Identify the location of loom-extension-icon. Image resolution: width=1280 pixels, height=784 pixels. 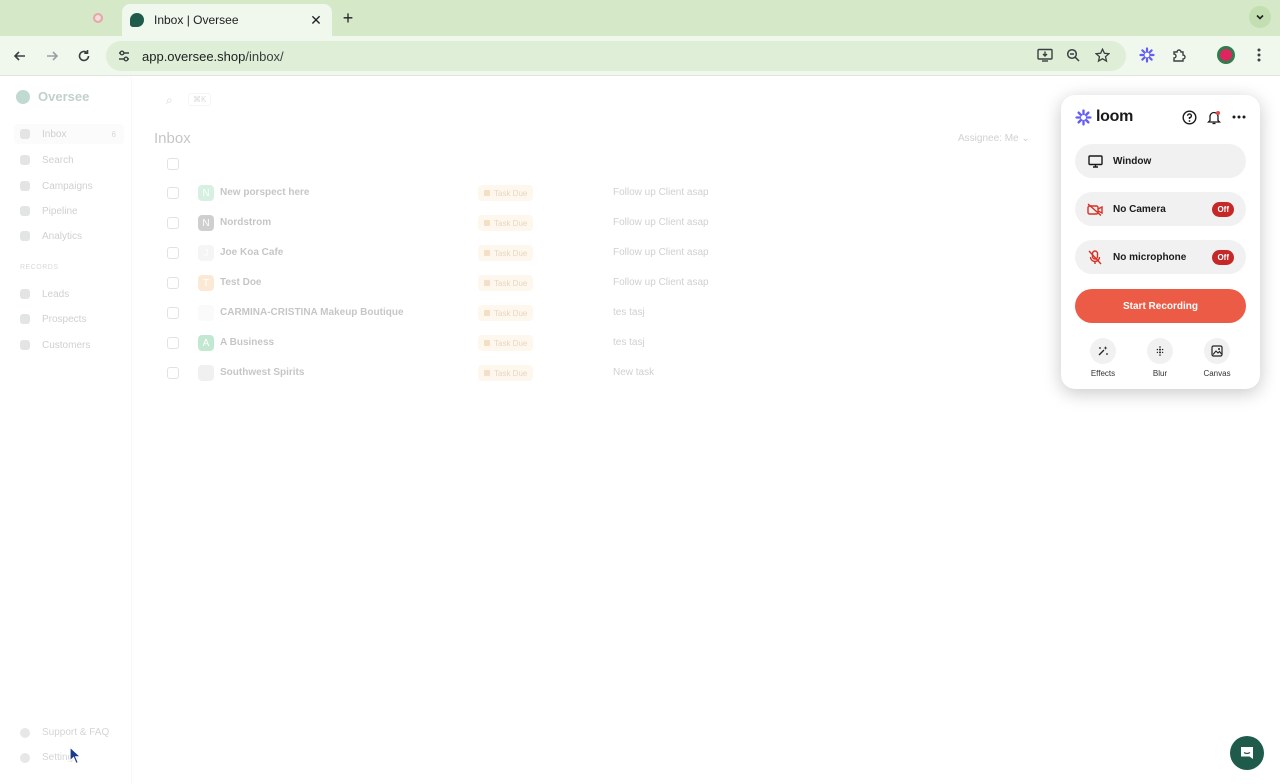
(1147, 55).